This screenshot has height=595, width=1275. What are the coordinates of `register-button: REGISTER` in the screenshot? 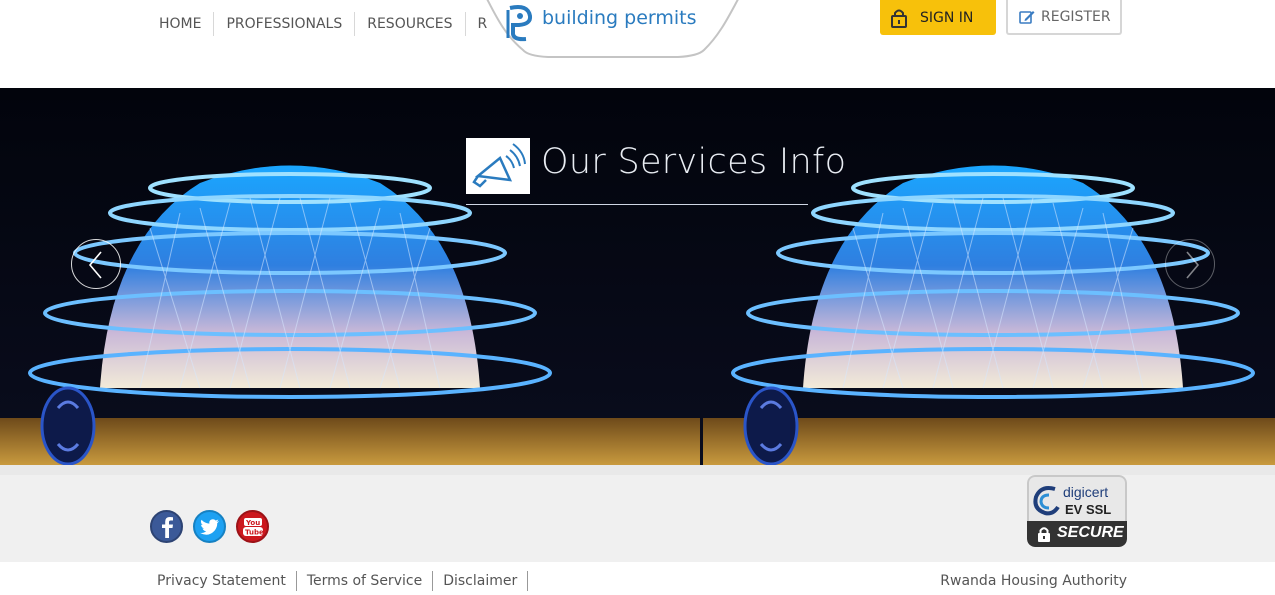 It's located at (1064, 17).